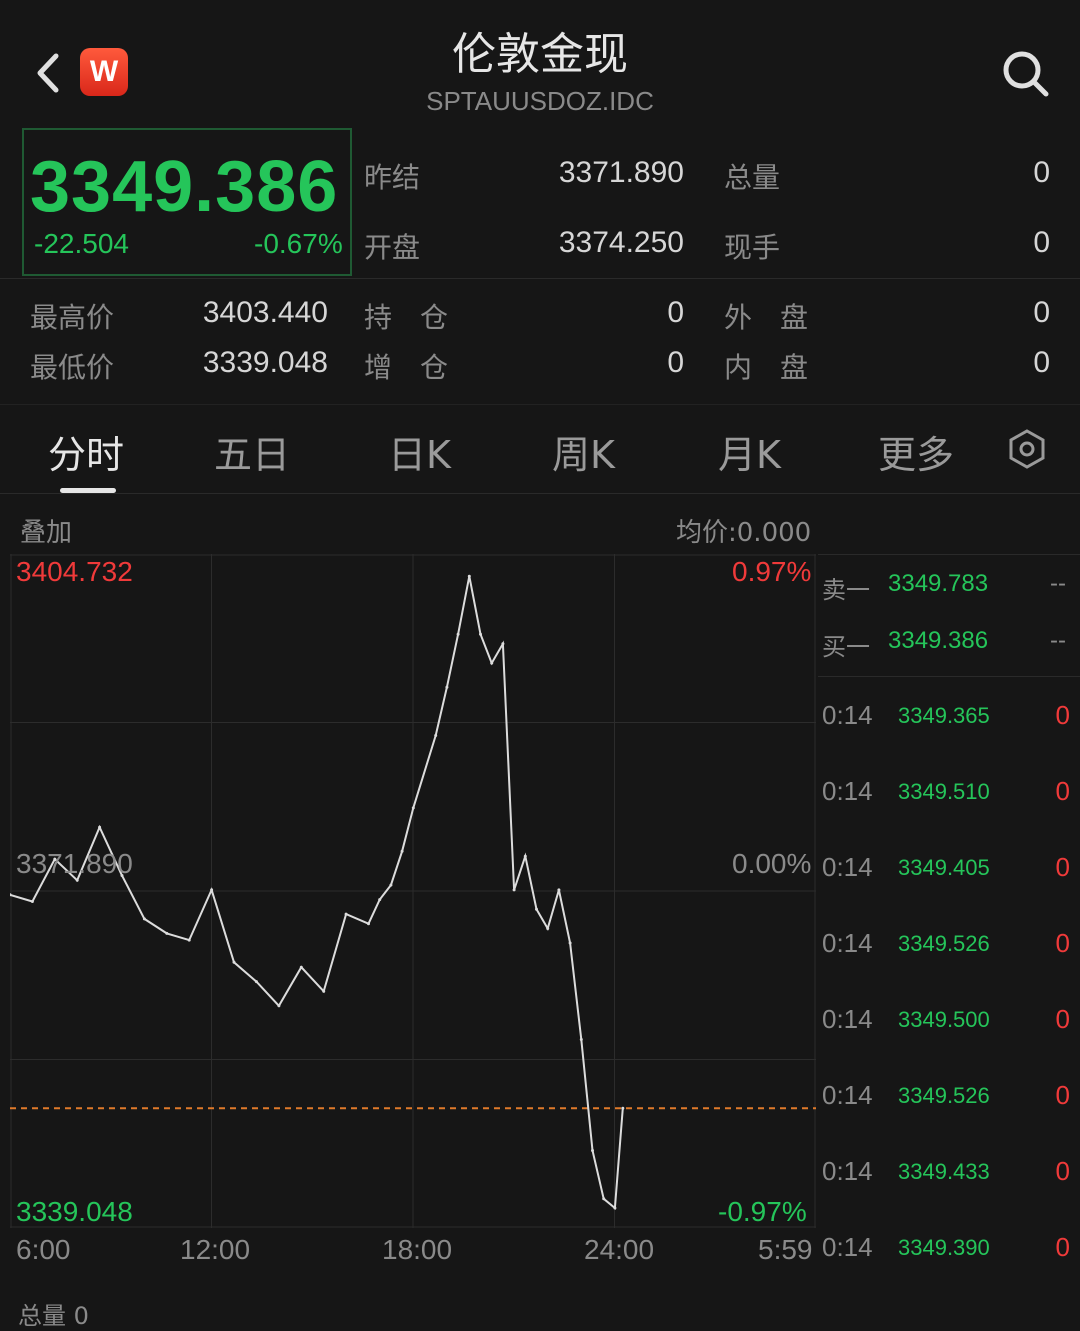 The image size is (1080, 1331). What do you see at coordinates (72, 317) in the screenshot?
I see `stat-label-high: 最高价` at bounding box center [72, 317].